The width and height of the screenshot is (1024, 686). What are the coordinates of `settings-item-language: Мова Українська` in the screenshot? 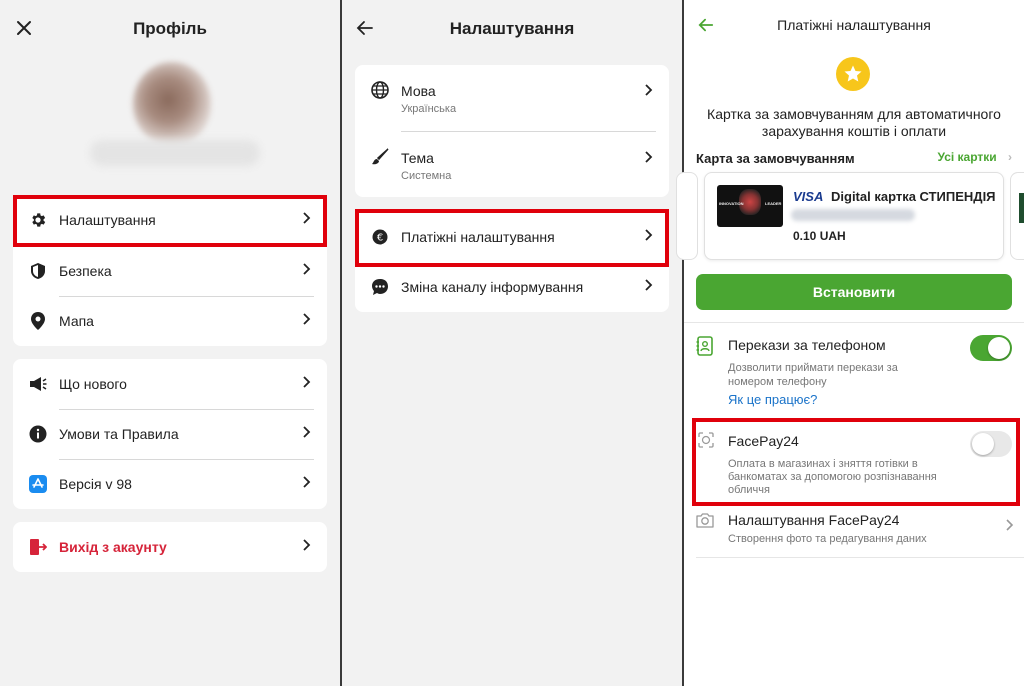 It's located at (512, 98).